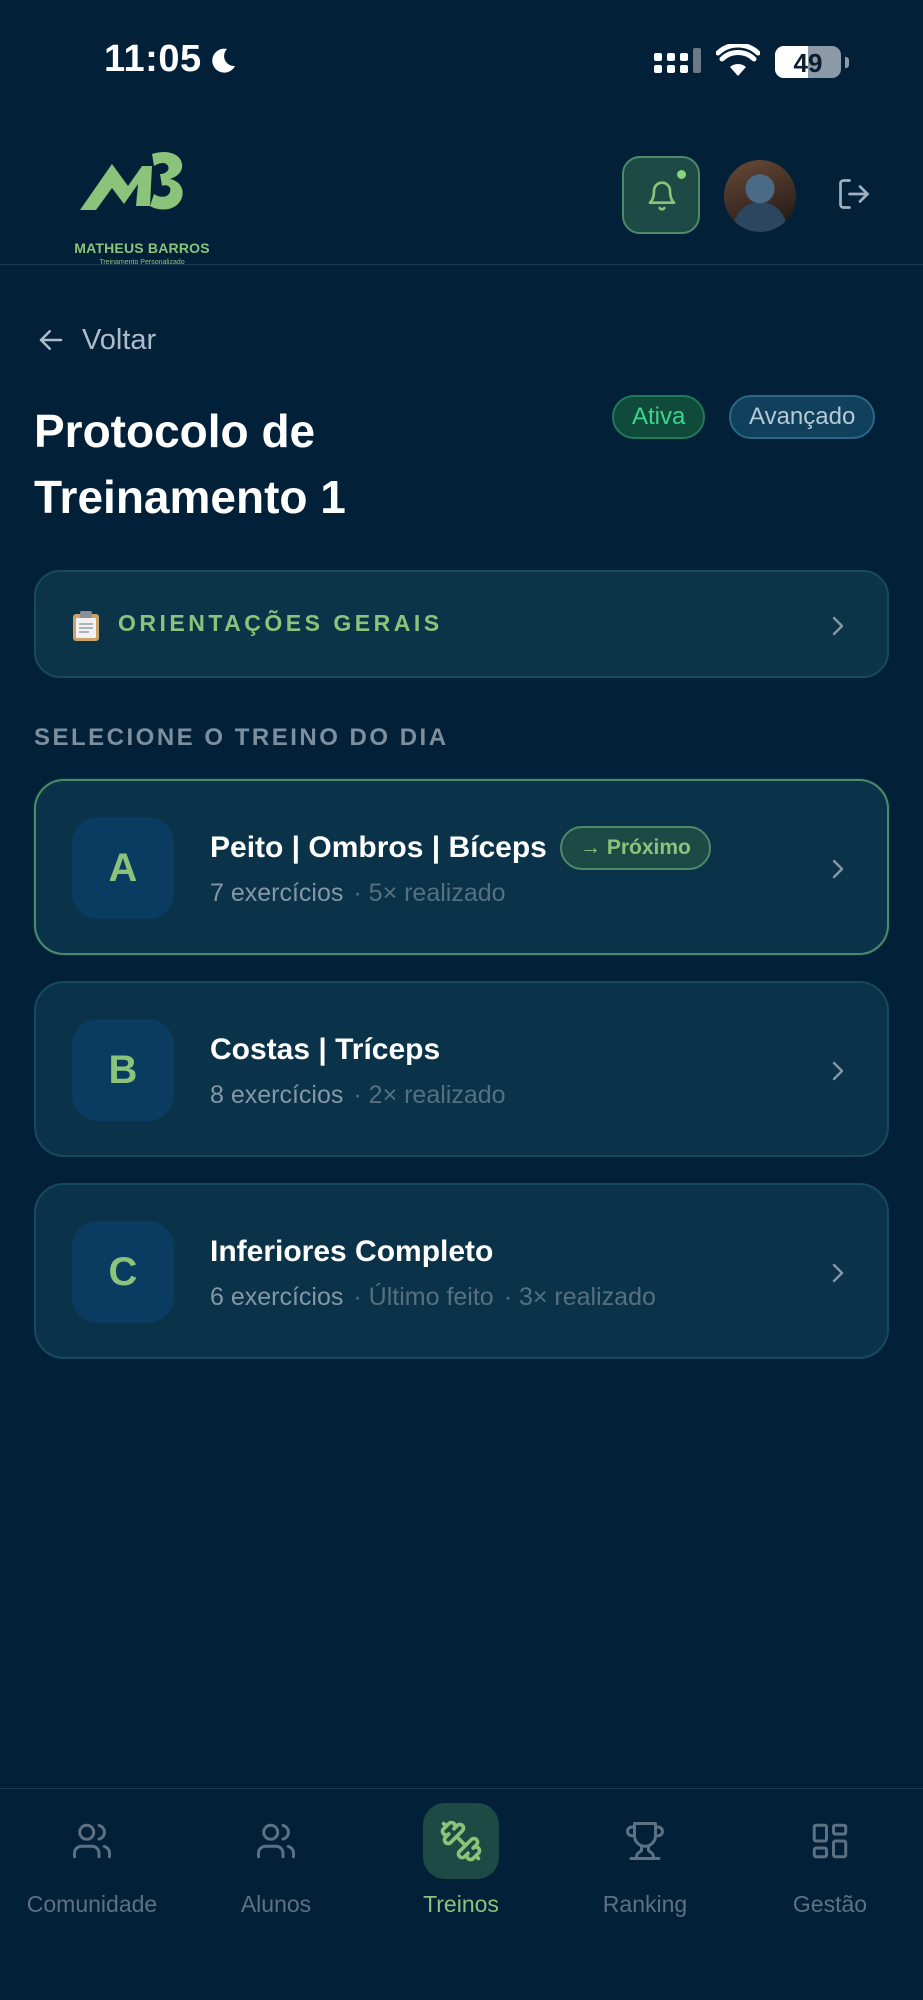  I want to click on logo-mark-icon, so click(131, 180).